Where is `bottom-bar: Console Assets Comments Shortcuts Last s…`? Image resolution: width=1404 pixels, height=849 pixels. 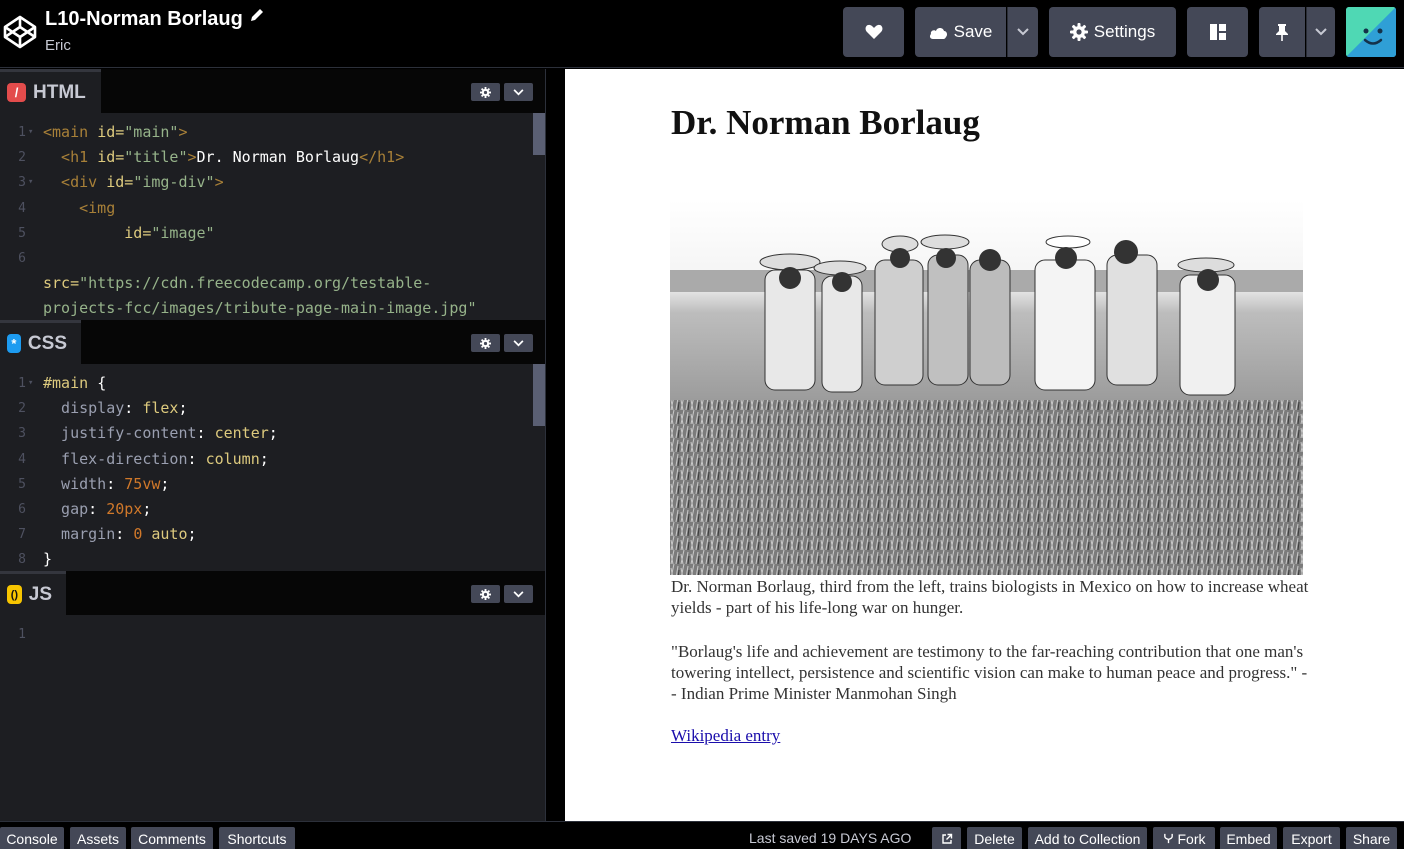 bottom-bar: Console Assets Comments Shortcuts Last s… is located at coordinates (702, 835).